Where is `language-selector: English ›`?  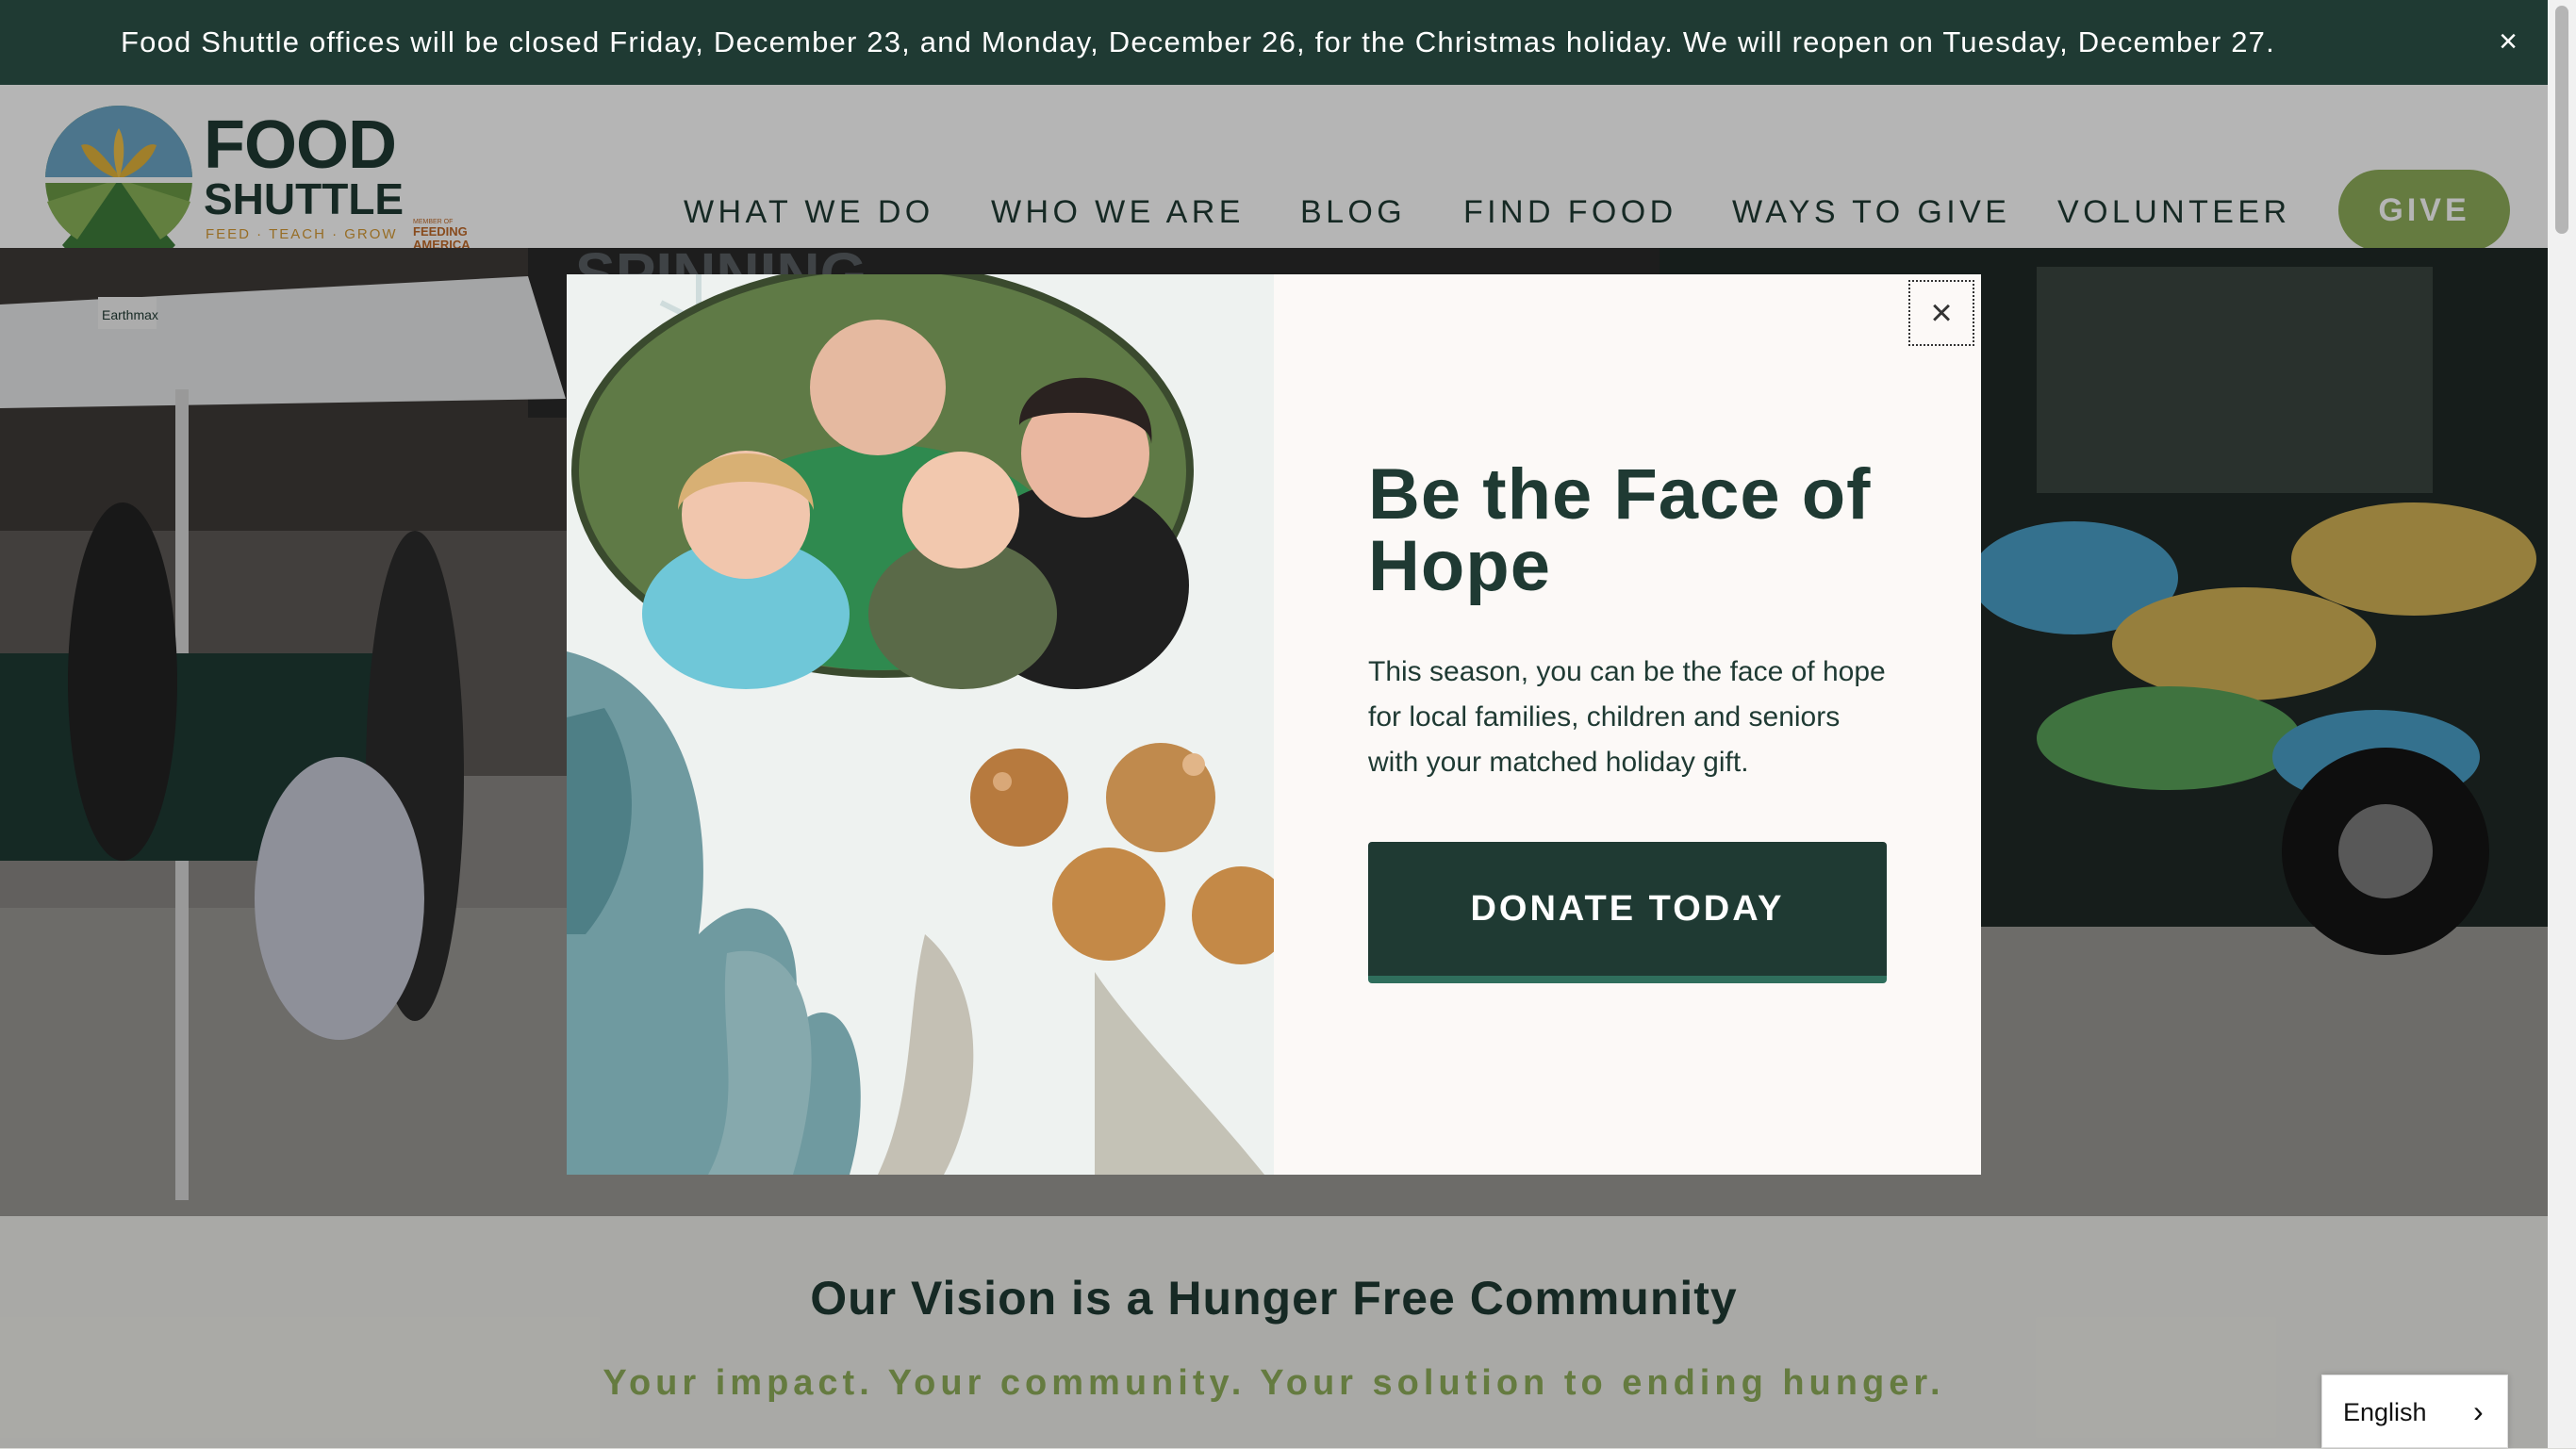 language-selector: English › is located at coordinates (2414, 1411).